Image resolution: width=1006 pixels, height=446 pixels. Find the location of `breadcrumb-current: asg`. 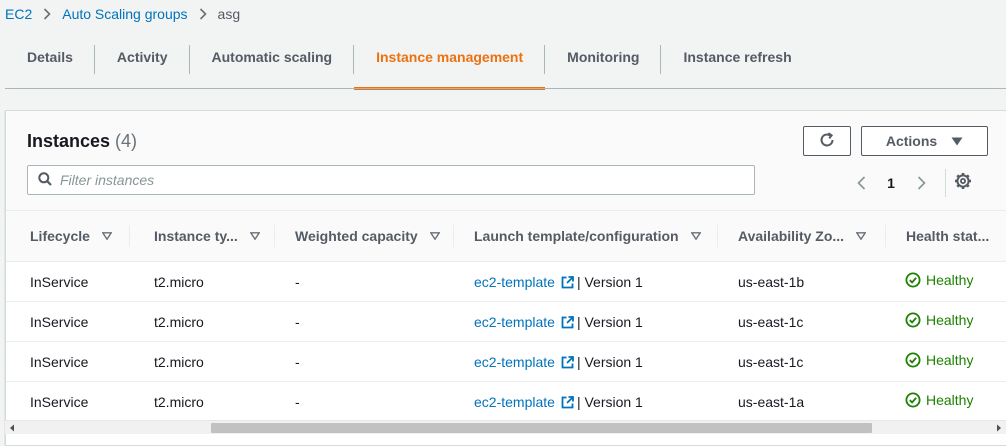

breadcrumb-current: asg is located at coordinates (229, 14).